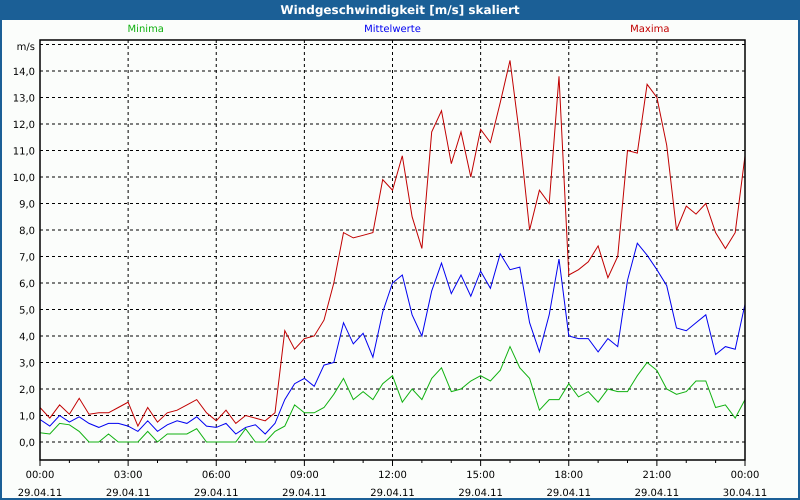  What do you see at coordinates (146, 29) in the screenshot?
I see `legend-label: Minima` at bounding box center [146, 29].